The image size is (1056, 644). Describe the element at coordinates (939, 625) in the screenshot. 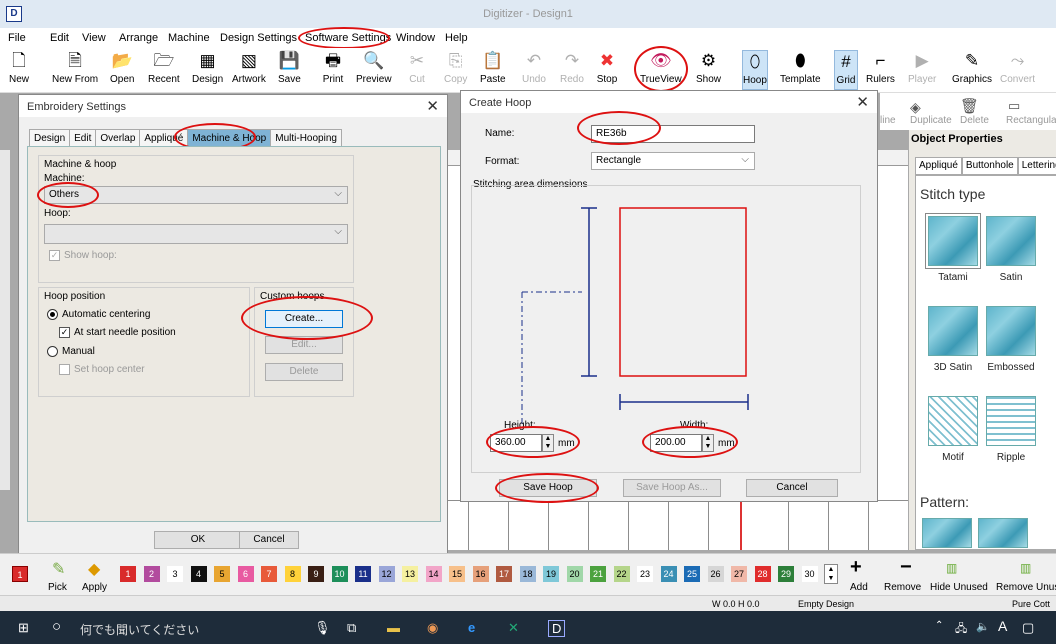

I see `tray-up-icon: ⌃` at that location.